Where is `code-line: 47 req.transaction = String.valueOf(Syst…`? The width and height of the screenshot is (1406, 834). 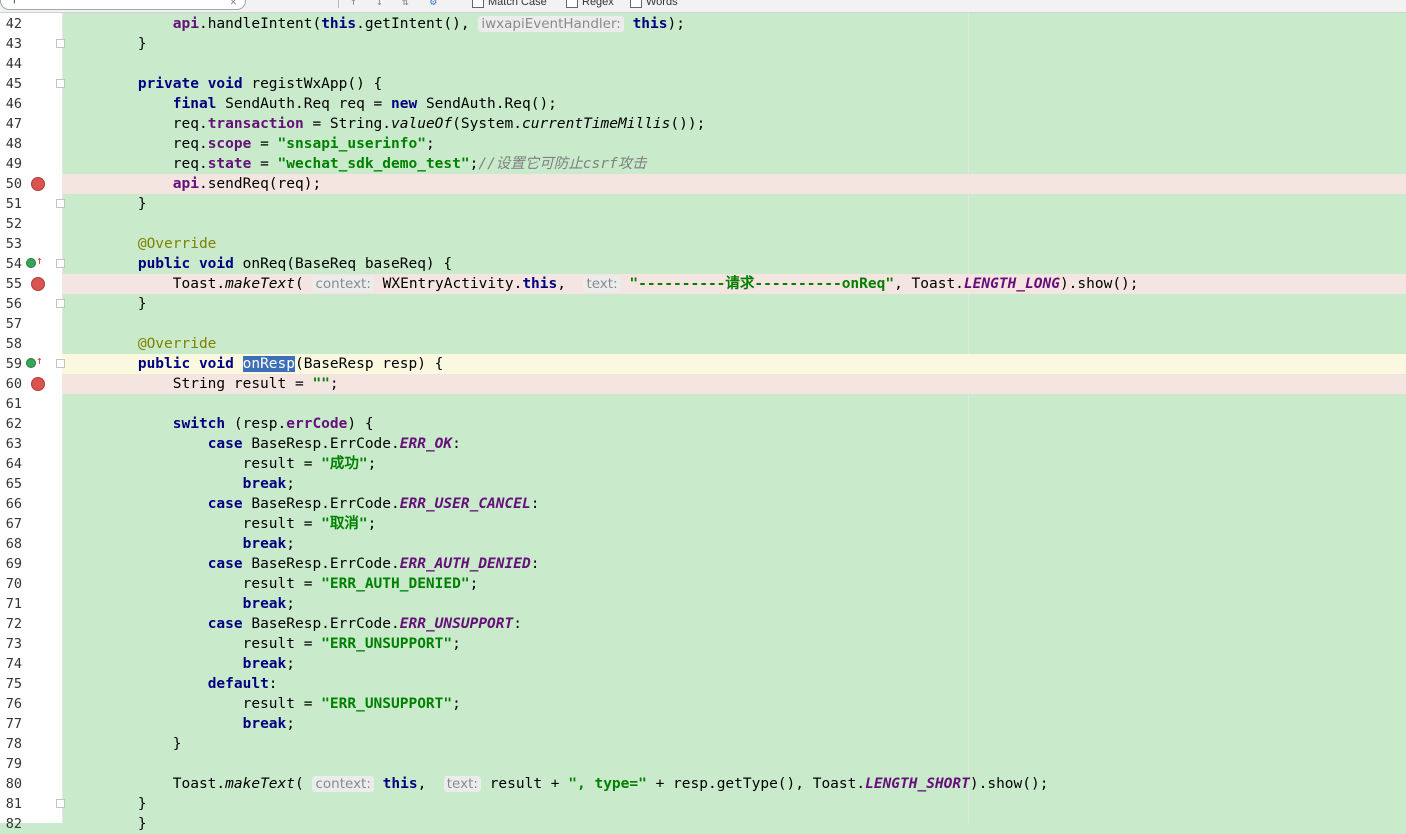
code-line: 47 req.transaction = String.valueOf(Syst… is located at coordinates (703, 124).